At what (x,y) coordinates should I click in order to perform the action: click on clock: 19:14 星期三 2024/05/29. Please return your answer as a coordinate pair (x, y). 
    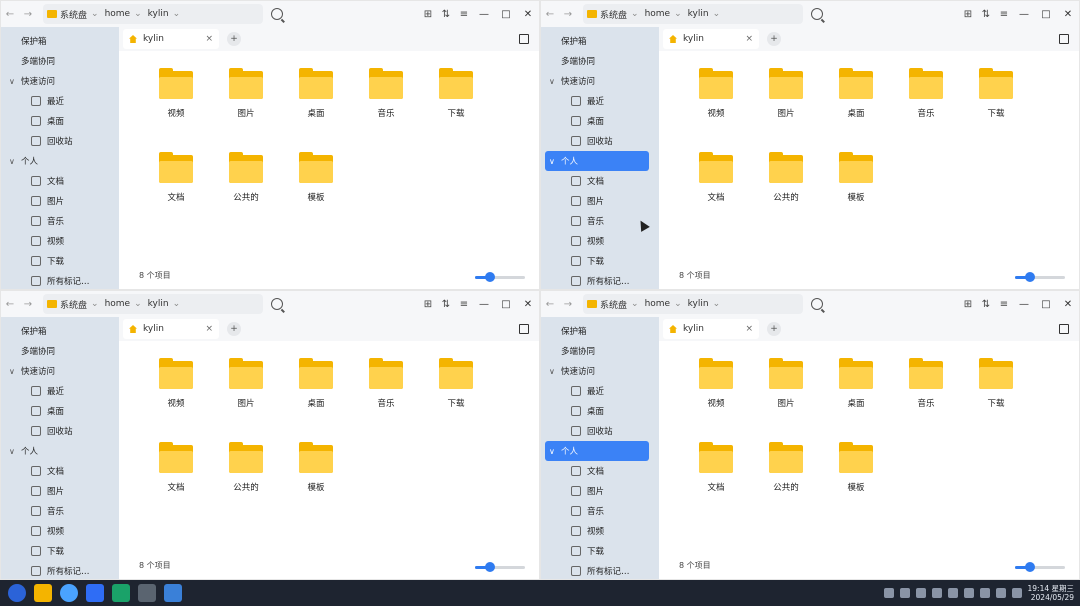
    Looking at the image, I should click on (1051, 593).